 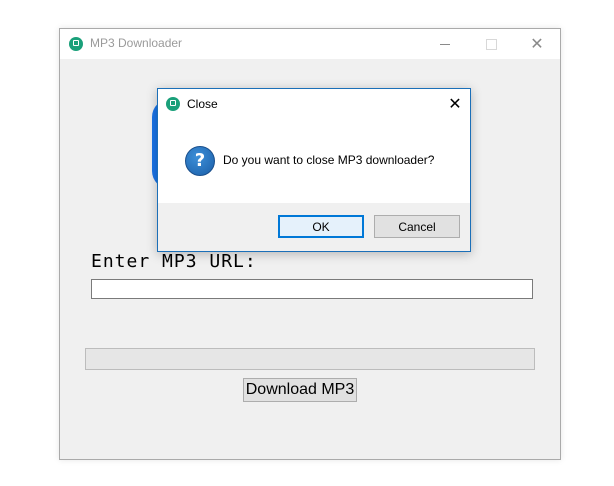 I want to click on dialog-title: Close, so click(x=202, y=104).